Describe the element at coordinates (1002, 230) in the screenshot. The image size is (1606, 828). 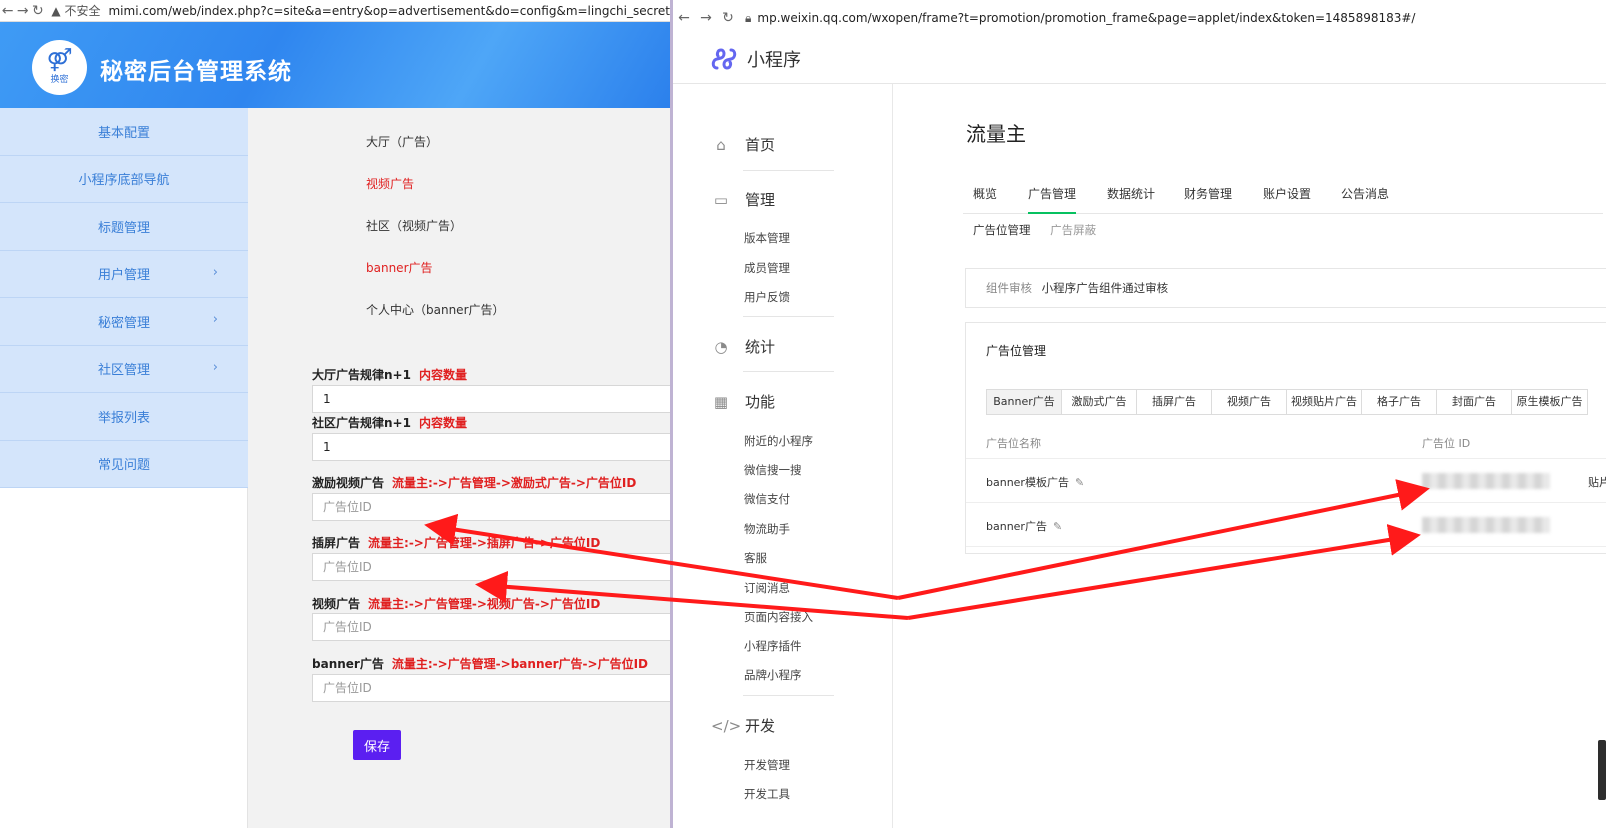
I see `subtab-slot-manage: 广告位管理` at that location.